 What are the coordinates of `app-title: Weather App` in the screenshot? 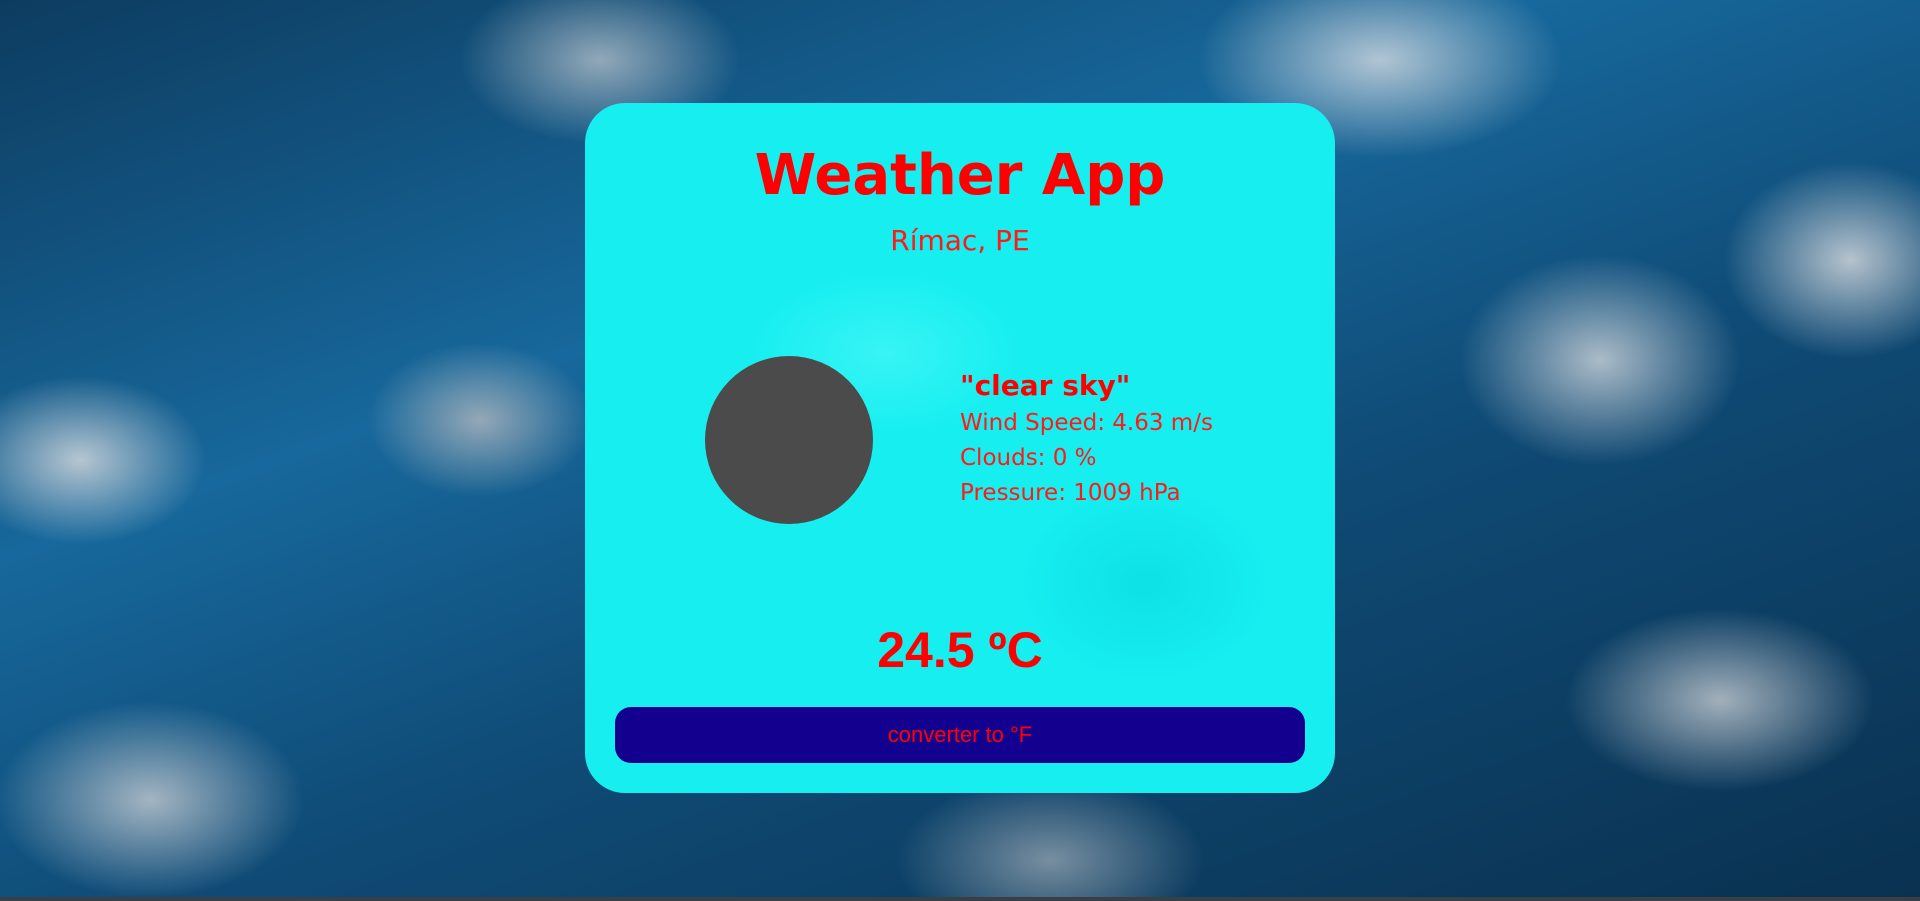 It's located at (960, 175).